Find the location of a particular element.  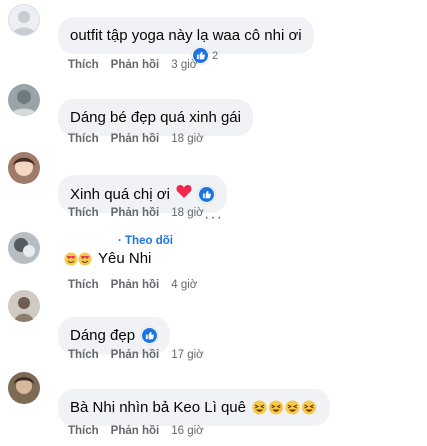

comment-actions: Thích Phản hồi 16 giờ is located at coordinates (136, 431).